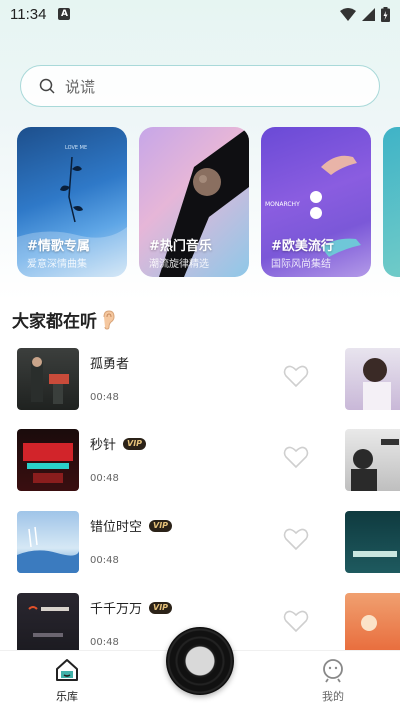  What do you see at coordinates (385, 14) in the screenshot?
I see `battery-icon` at bounding box center [385, 14].